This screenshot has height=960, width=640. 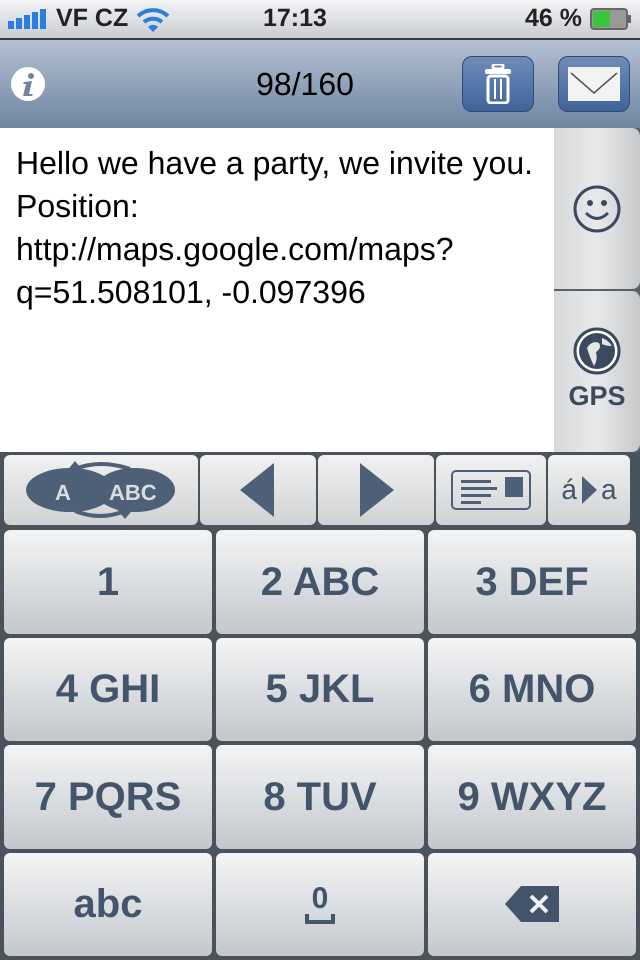 I want to click on smiley-icon, so click(x=597, y=209).